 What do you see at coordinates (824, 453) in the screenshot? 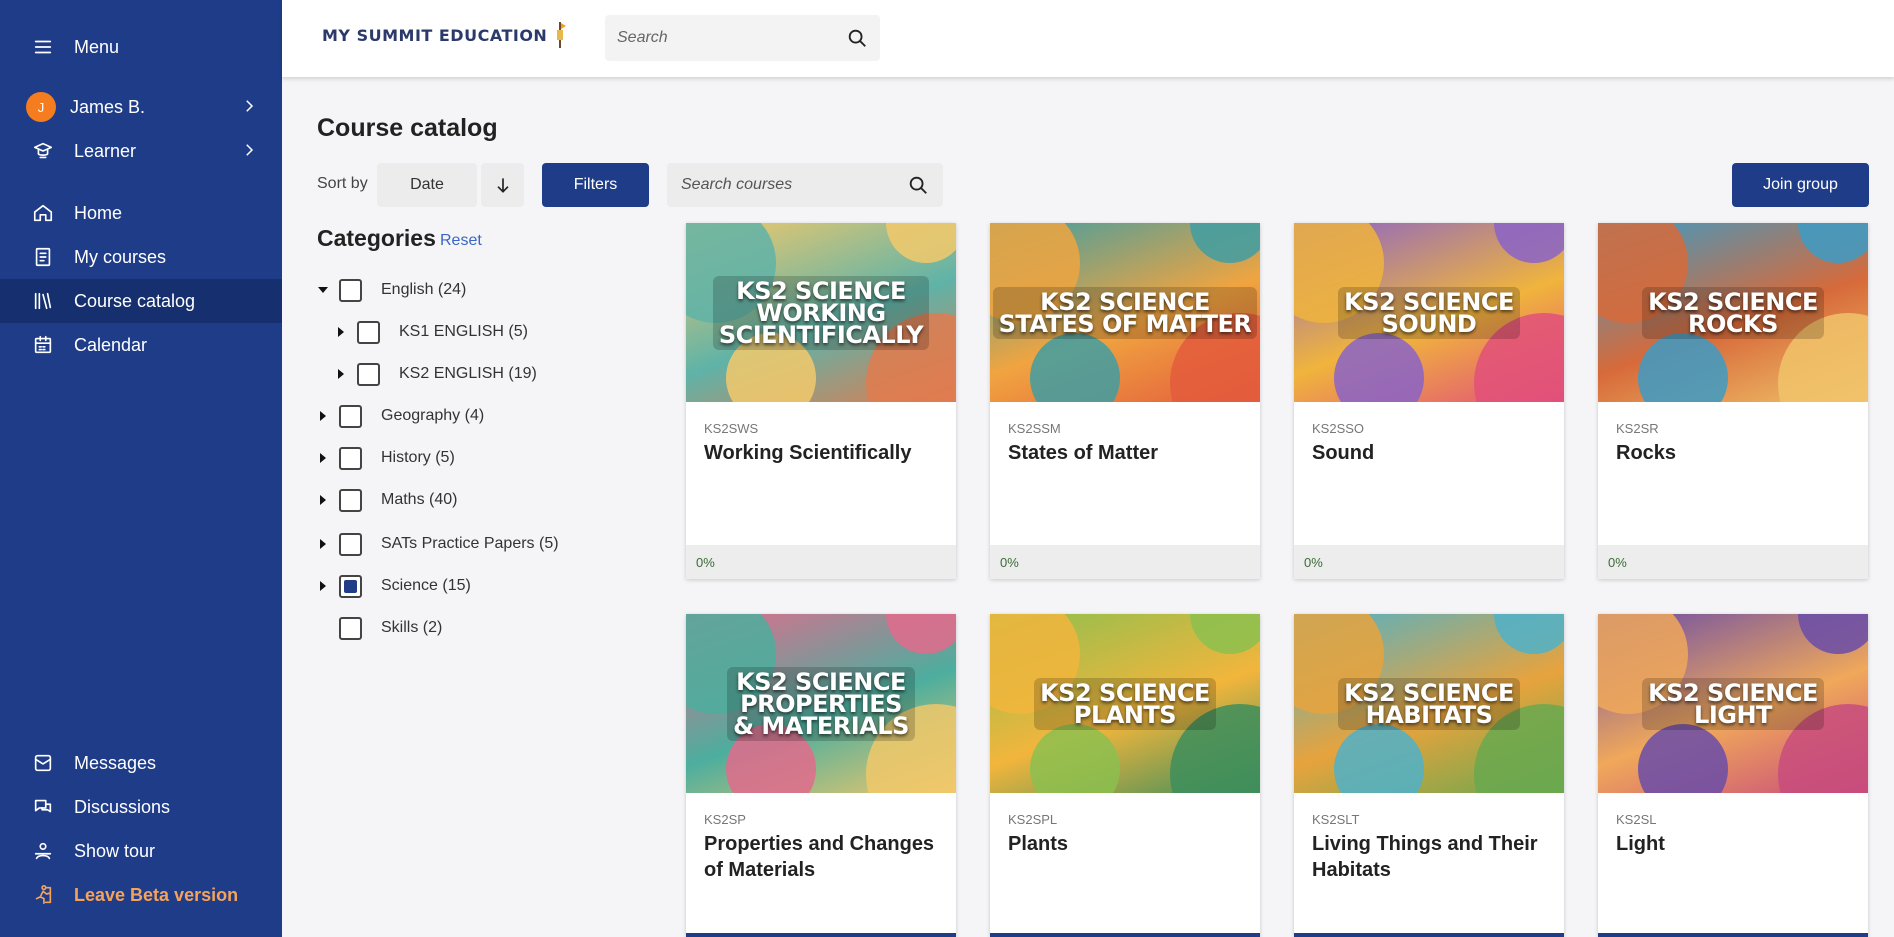
I see `course-name: Working Scientifically` at bounding box center [824, 453].